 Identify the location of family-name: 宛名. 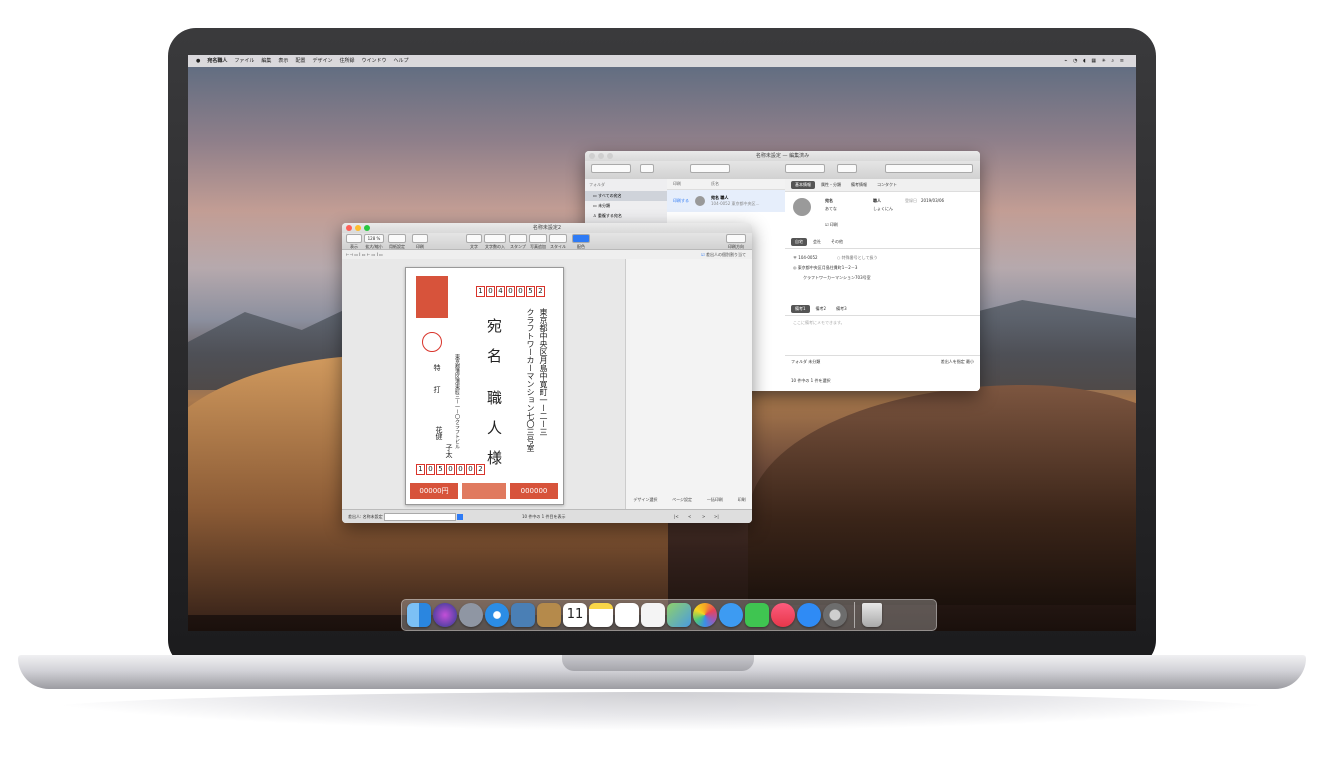
(829, 201).